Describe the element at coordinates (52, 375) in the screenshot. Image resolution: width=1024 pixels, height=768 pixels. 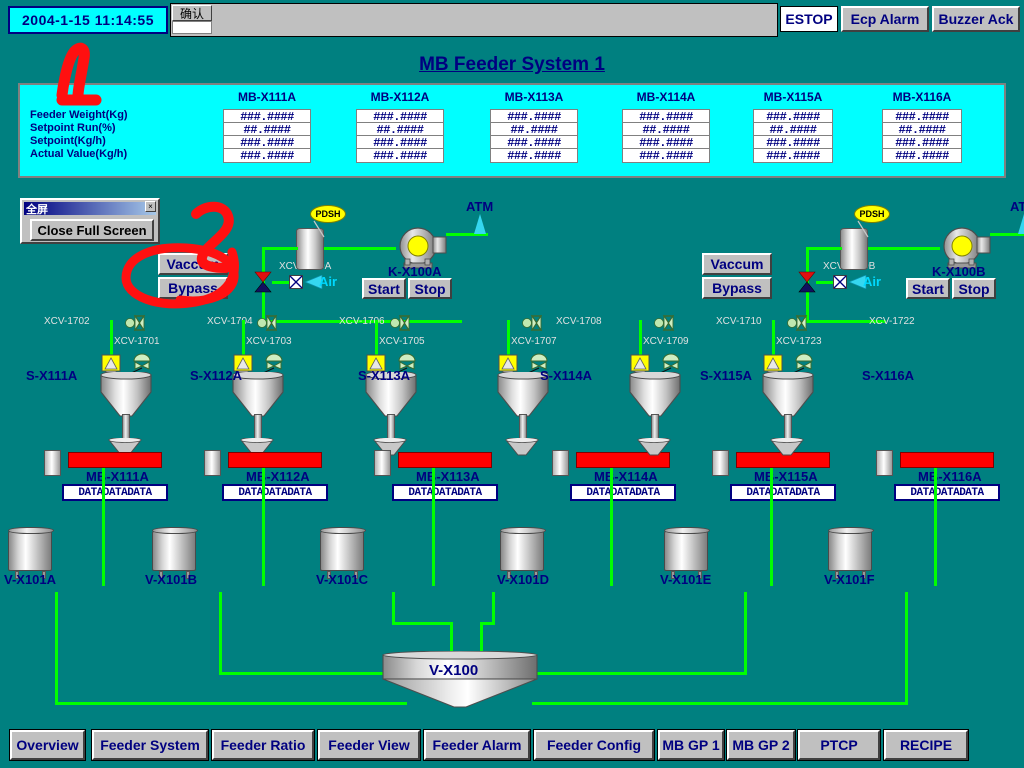
I see `silo-tag-1: S-X111A` at that location.